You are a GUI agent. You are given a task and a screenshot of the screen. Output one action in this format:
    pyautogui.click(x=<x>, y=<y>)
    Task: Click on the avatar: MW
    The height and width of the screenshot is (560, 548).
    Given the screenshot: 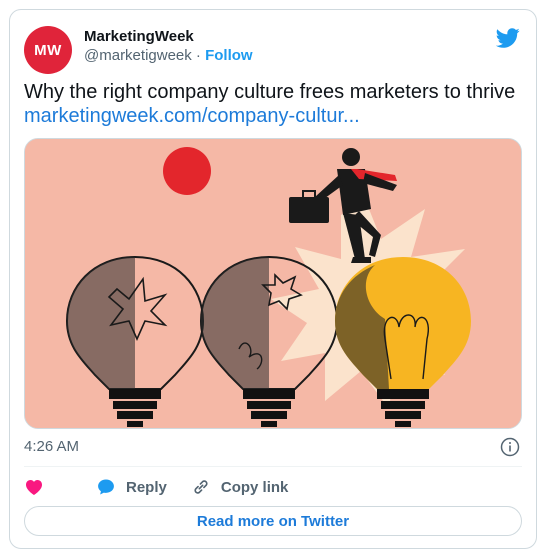 What is the action you would take?
    pyautogui.click(x=48, y=50)
    